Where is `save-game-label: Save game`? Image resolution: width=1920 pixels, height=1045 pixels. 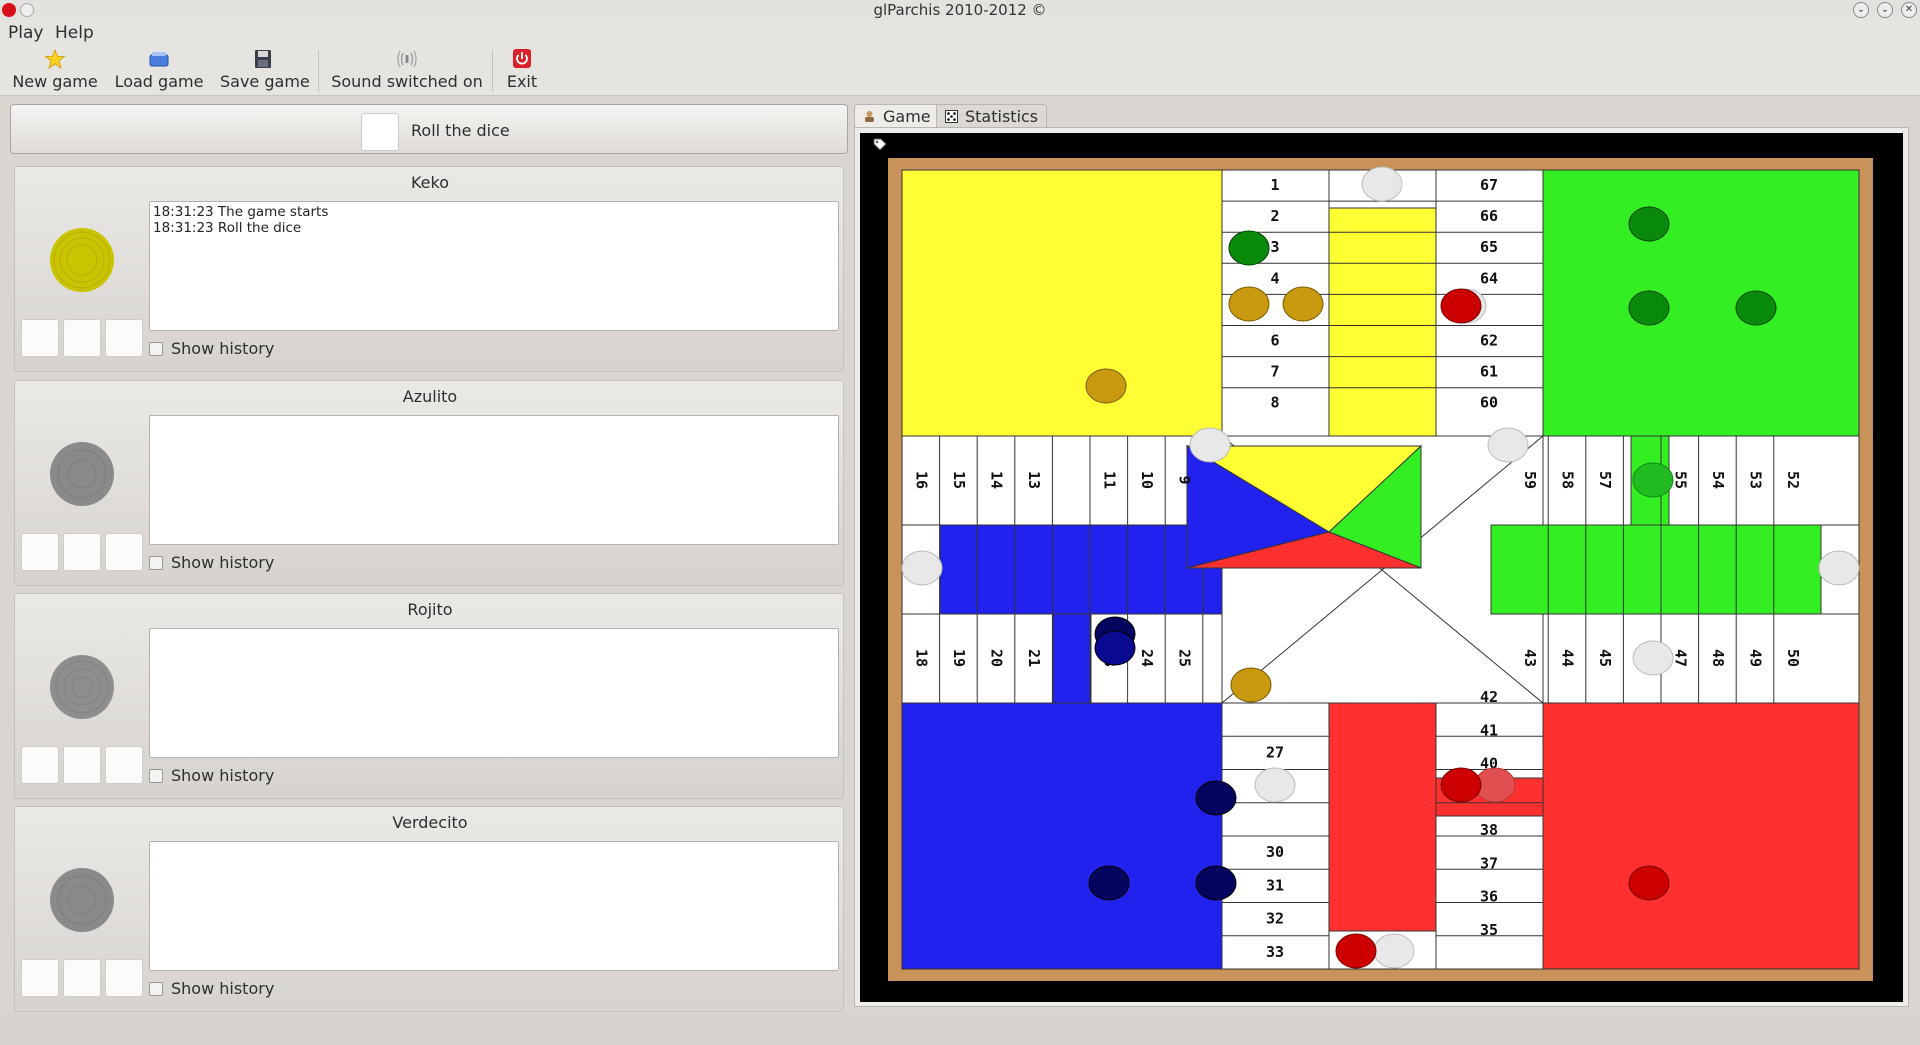
save-game-label: Save game is located at coordinates (265, 81).